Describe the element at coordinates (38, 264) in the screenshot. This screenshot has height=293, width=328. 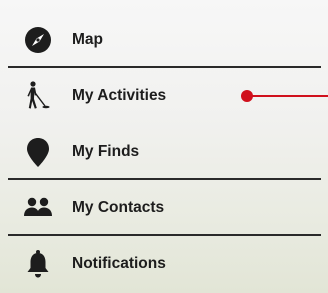
I see `bell-icon` at that location.